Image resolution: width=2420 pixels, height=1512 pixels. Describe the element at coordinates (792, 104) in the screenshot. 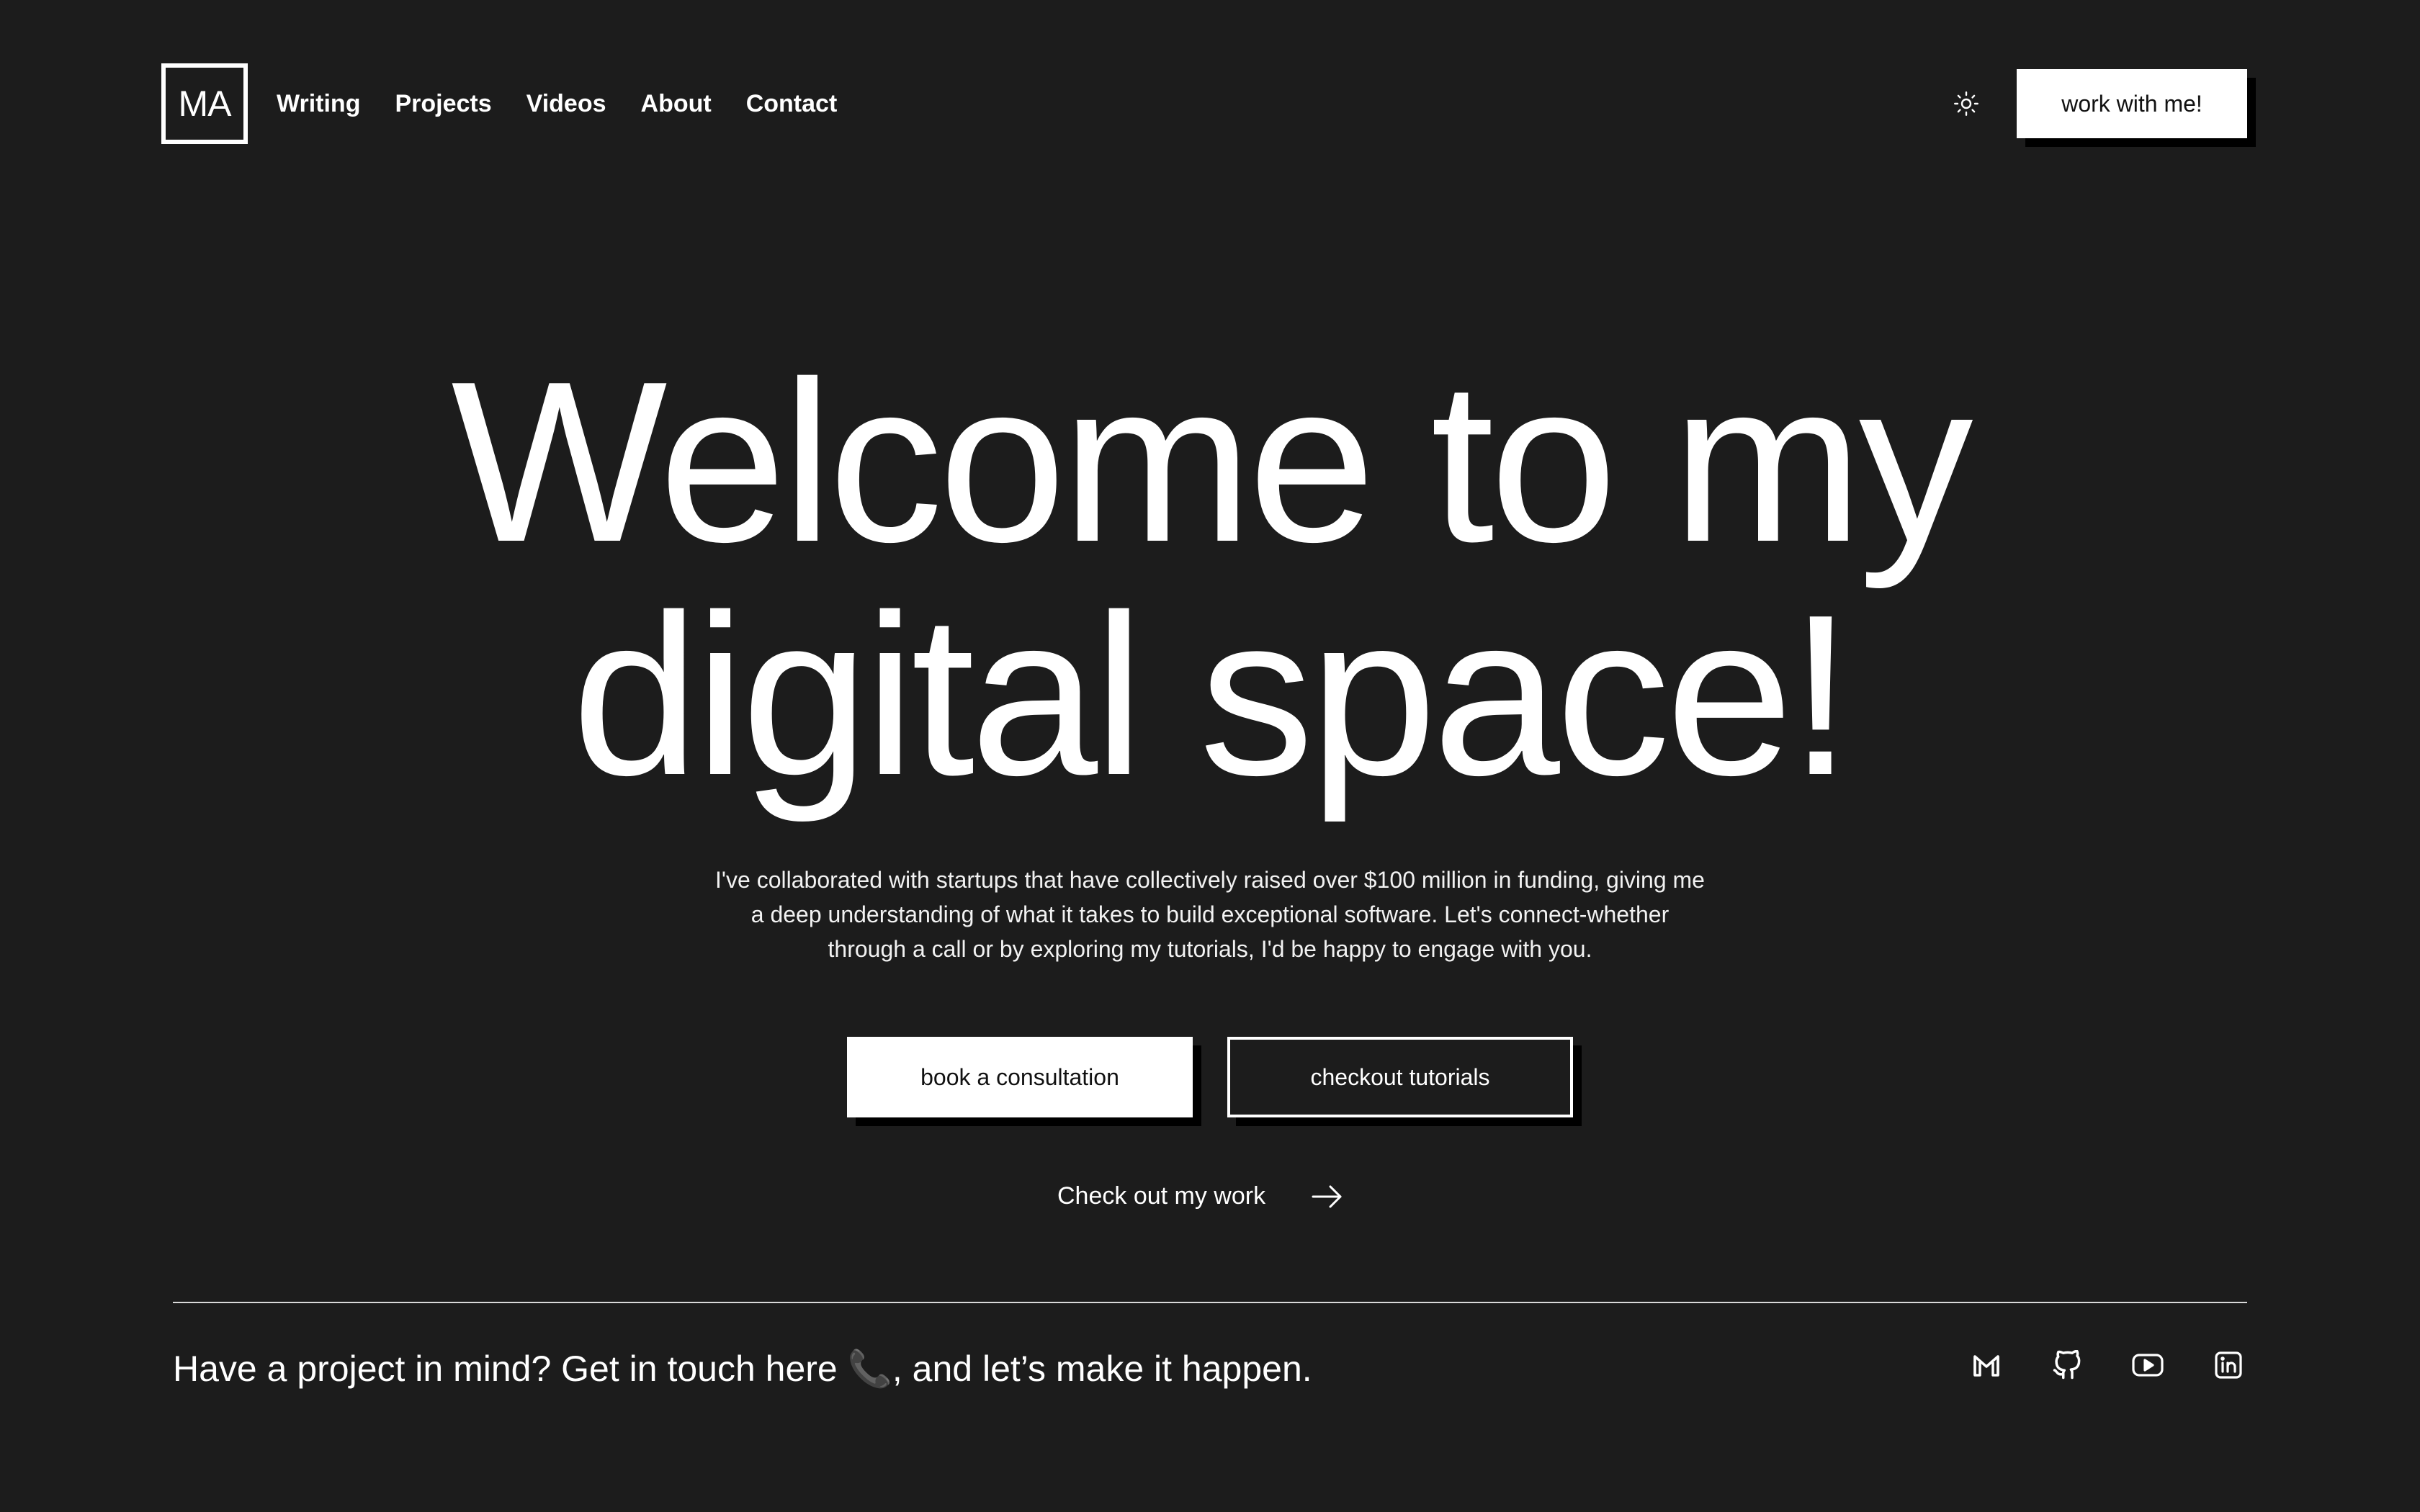

I see `nav-item-contact: Contact` at that location.